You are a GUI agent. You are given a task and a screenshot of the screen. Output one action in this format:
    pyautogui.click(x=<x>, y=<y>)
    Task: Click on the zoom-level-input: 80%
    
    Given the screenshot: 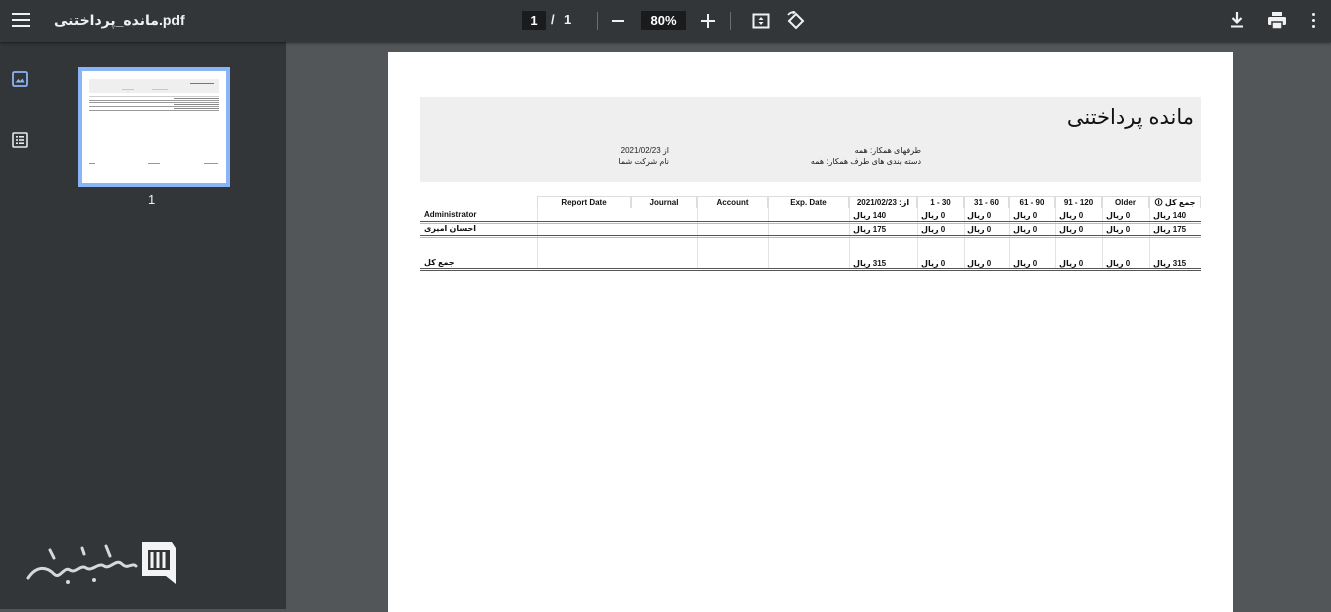 What is the action you would take?
    pyautogui.click(x=663, y=20)
    